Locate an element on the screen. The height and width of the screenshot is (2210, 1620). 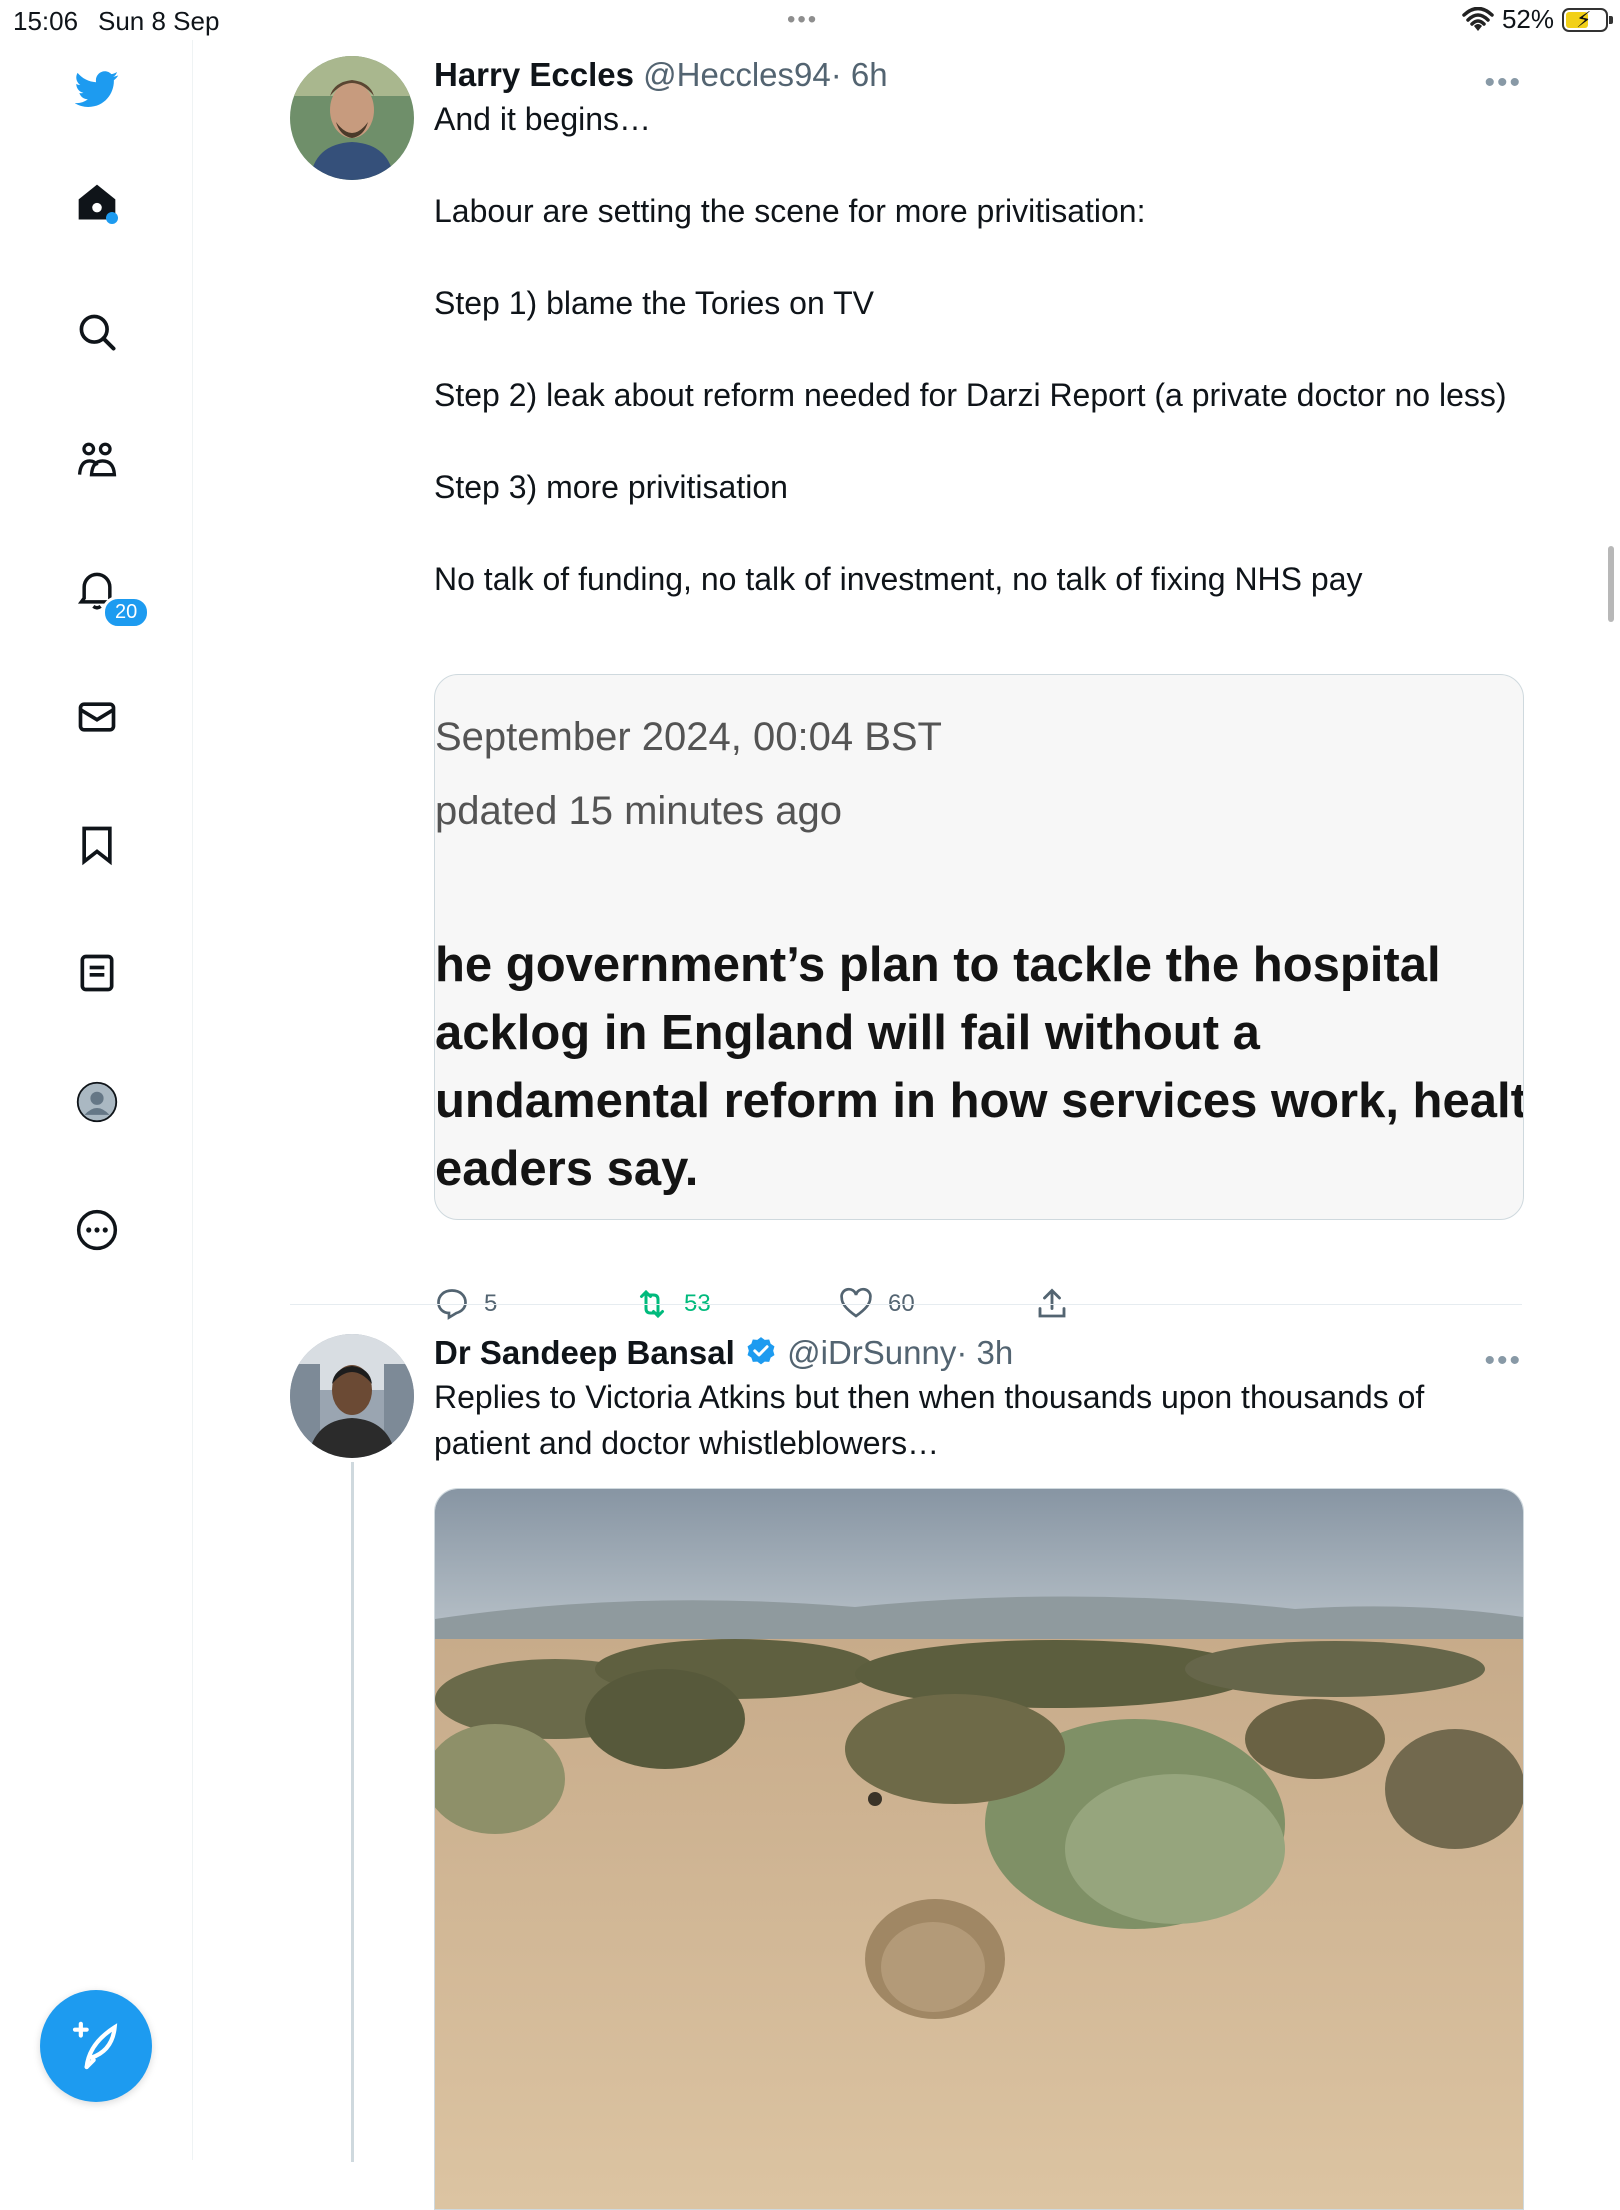
thread-line is located at coordinates (352, 1812).